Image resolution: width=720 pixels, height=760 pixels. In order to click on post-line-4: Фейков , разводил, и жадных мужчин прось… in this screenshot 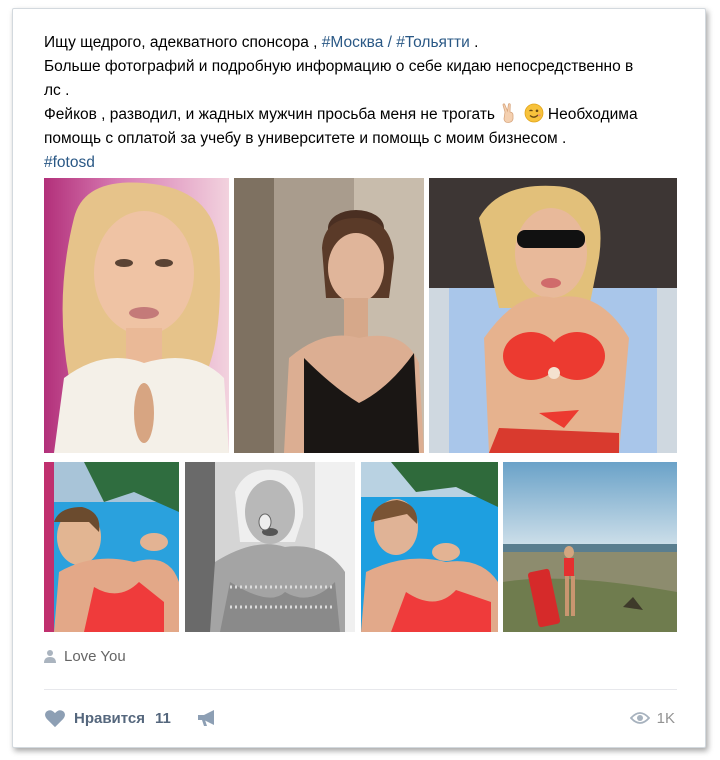, I will do `click(364, 115)`.